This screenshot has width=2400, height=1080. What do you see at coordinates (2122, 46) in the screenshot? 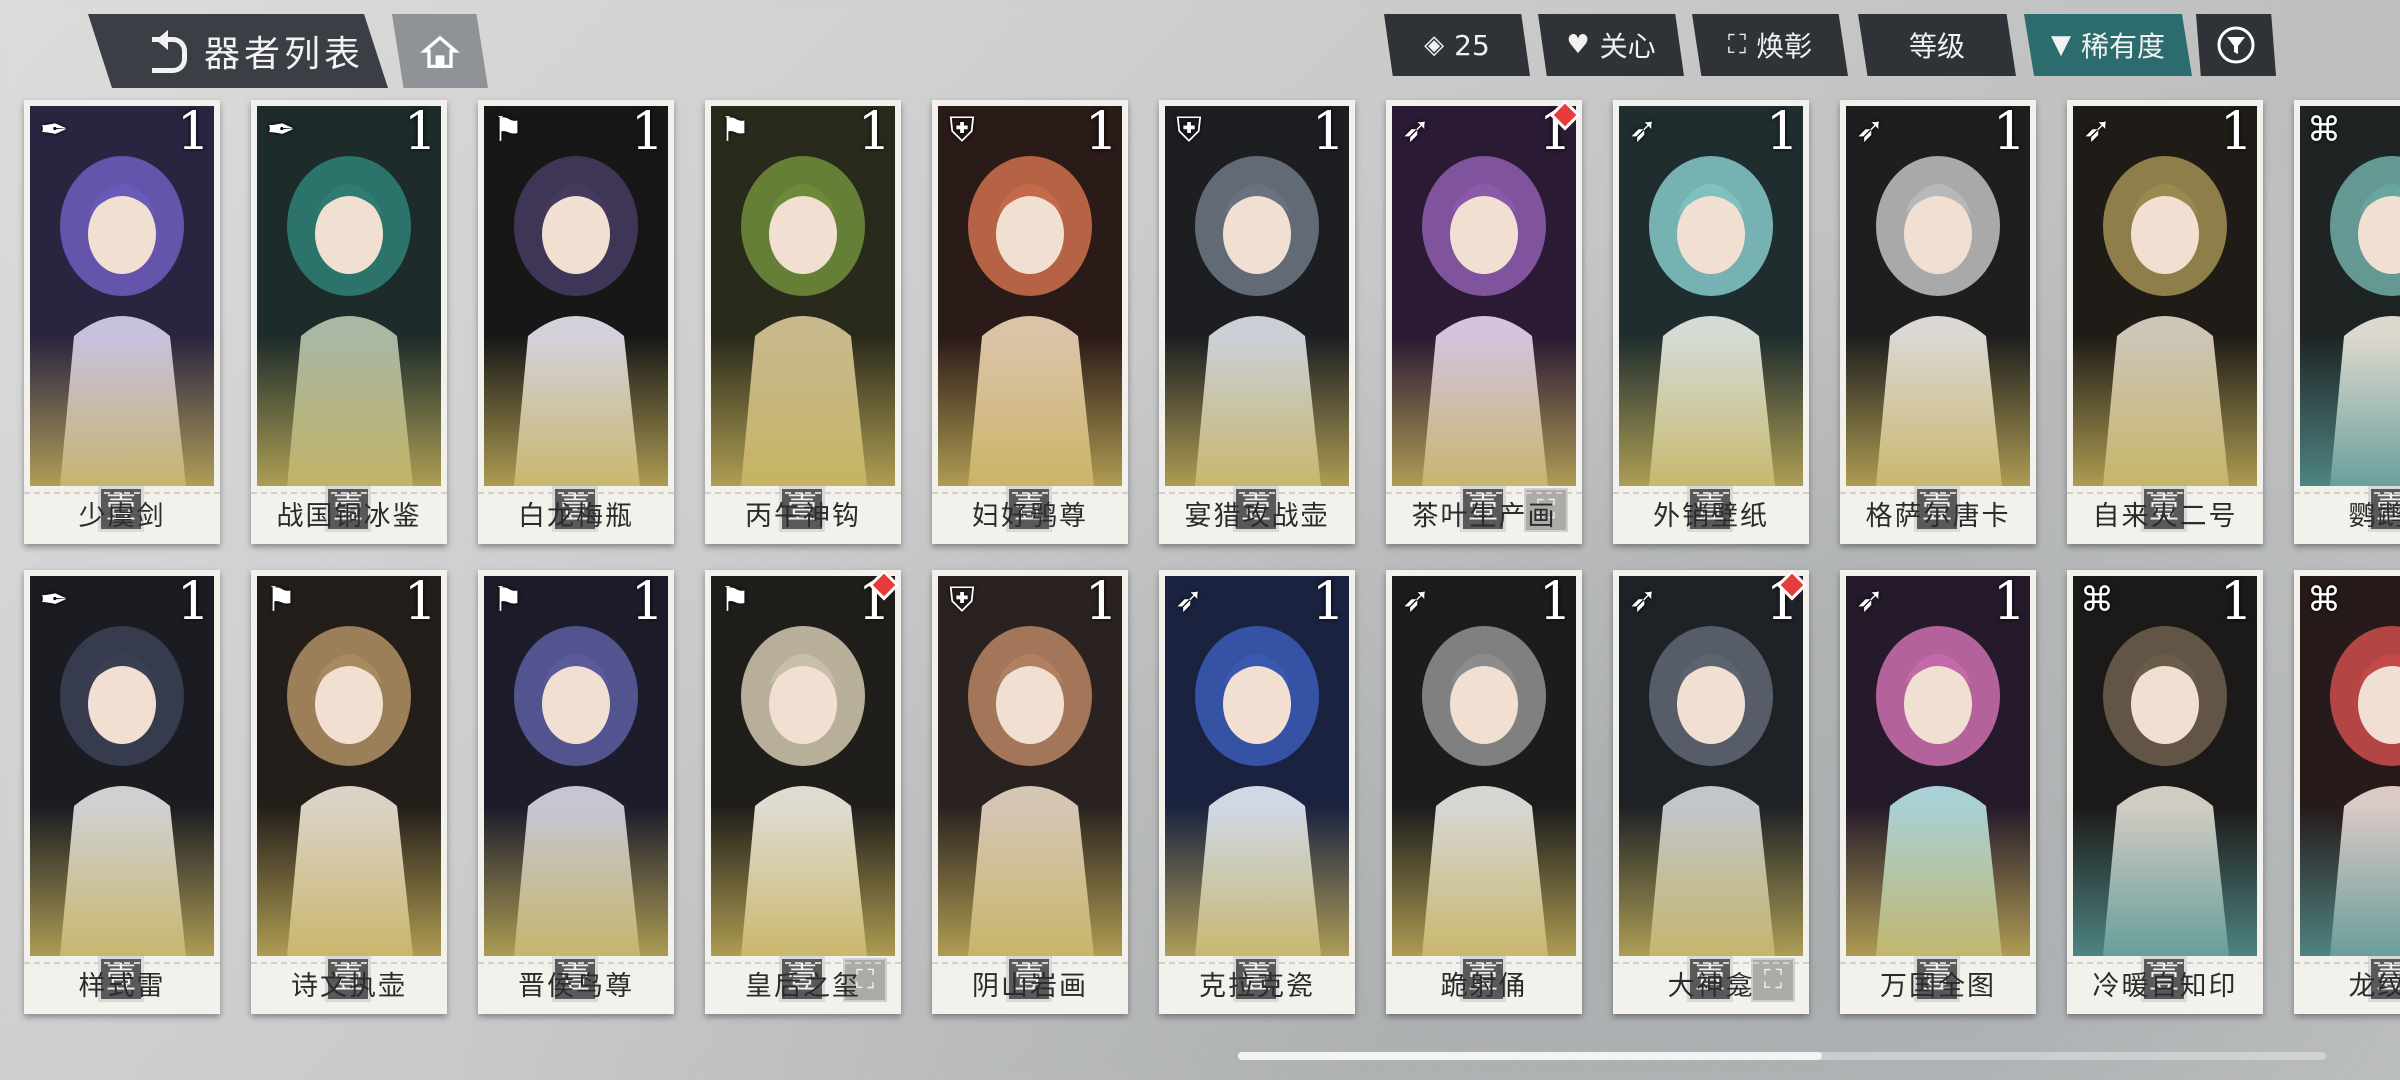
I see `rarity-label: 稀有度` at bounding box center [2122, 46].